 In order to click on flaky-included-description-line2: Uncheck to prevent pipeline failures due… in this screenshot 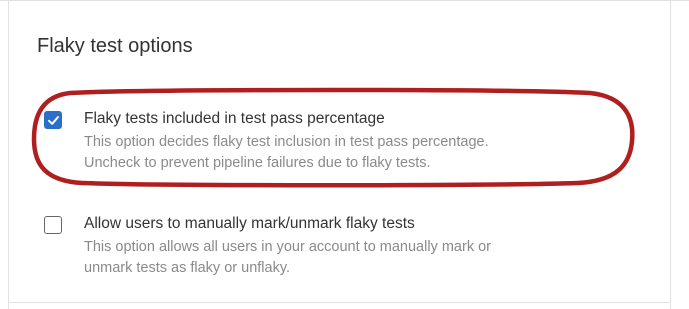, I will do `click(257, 163)`.